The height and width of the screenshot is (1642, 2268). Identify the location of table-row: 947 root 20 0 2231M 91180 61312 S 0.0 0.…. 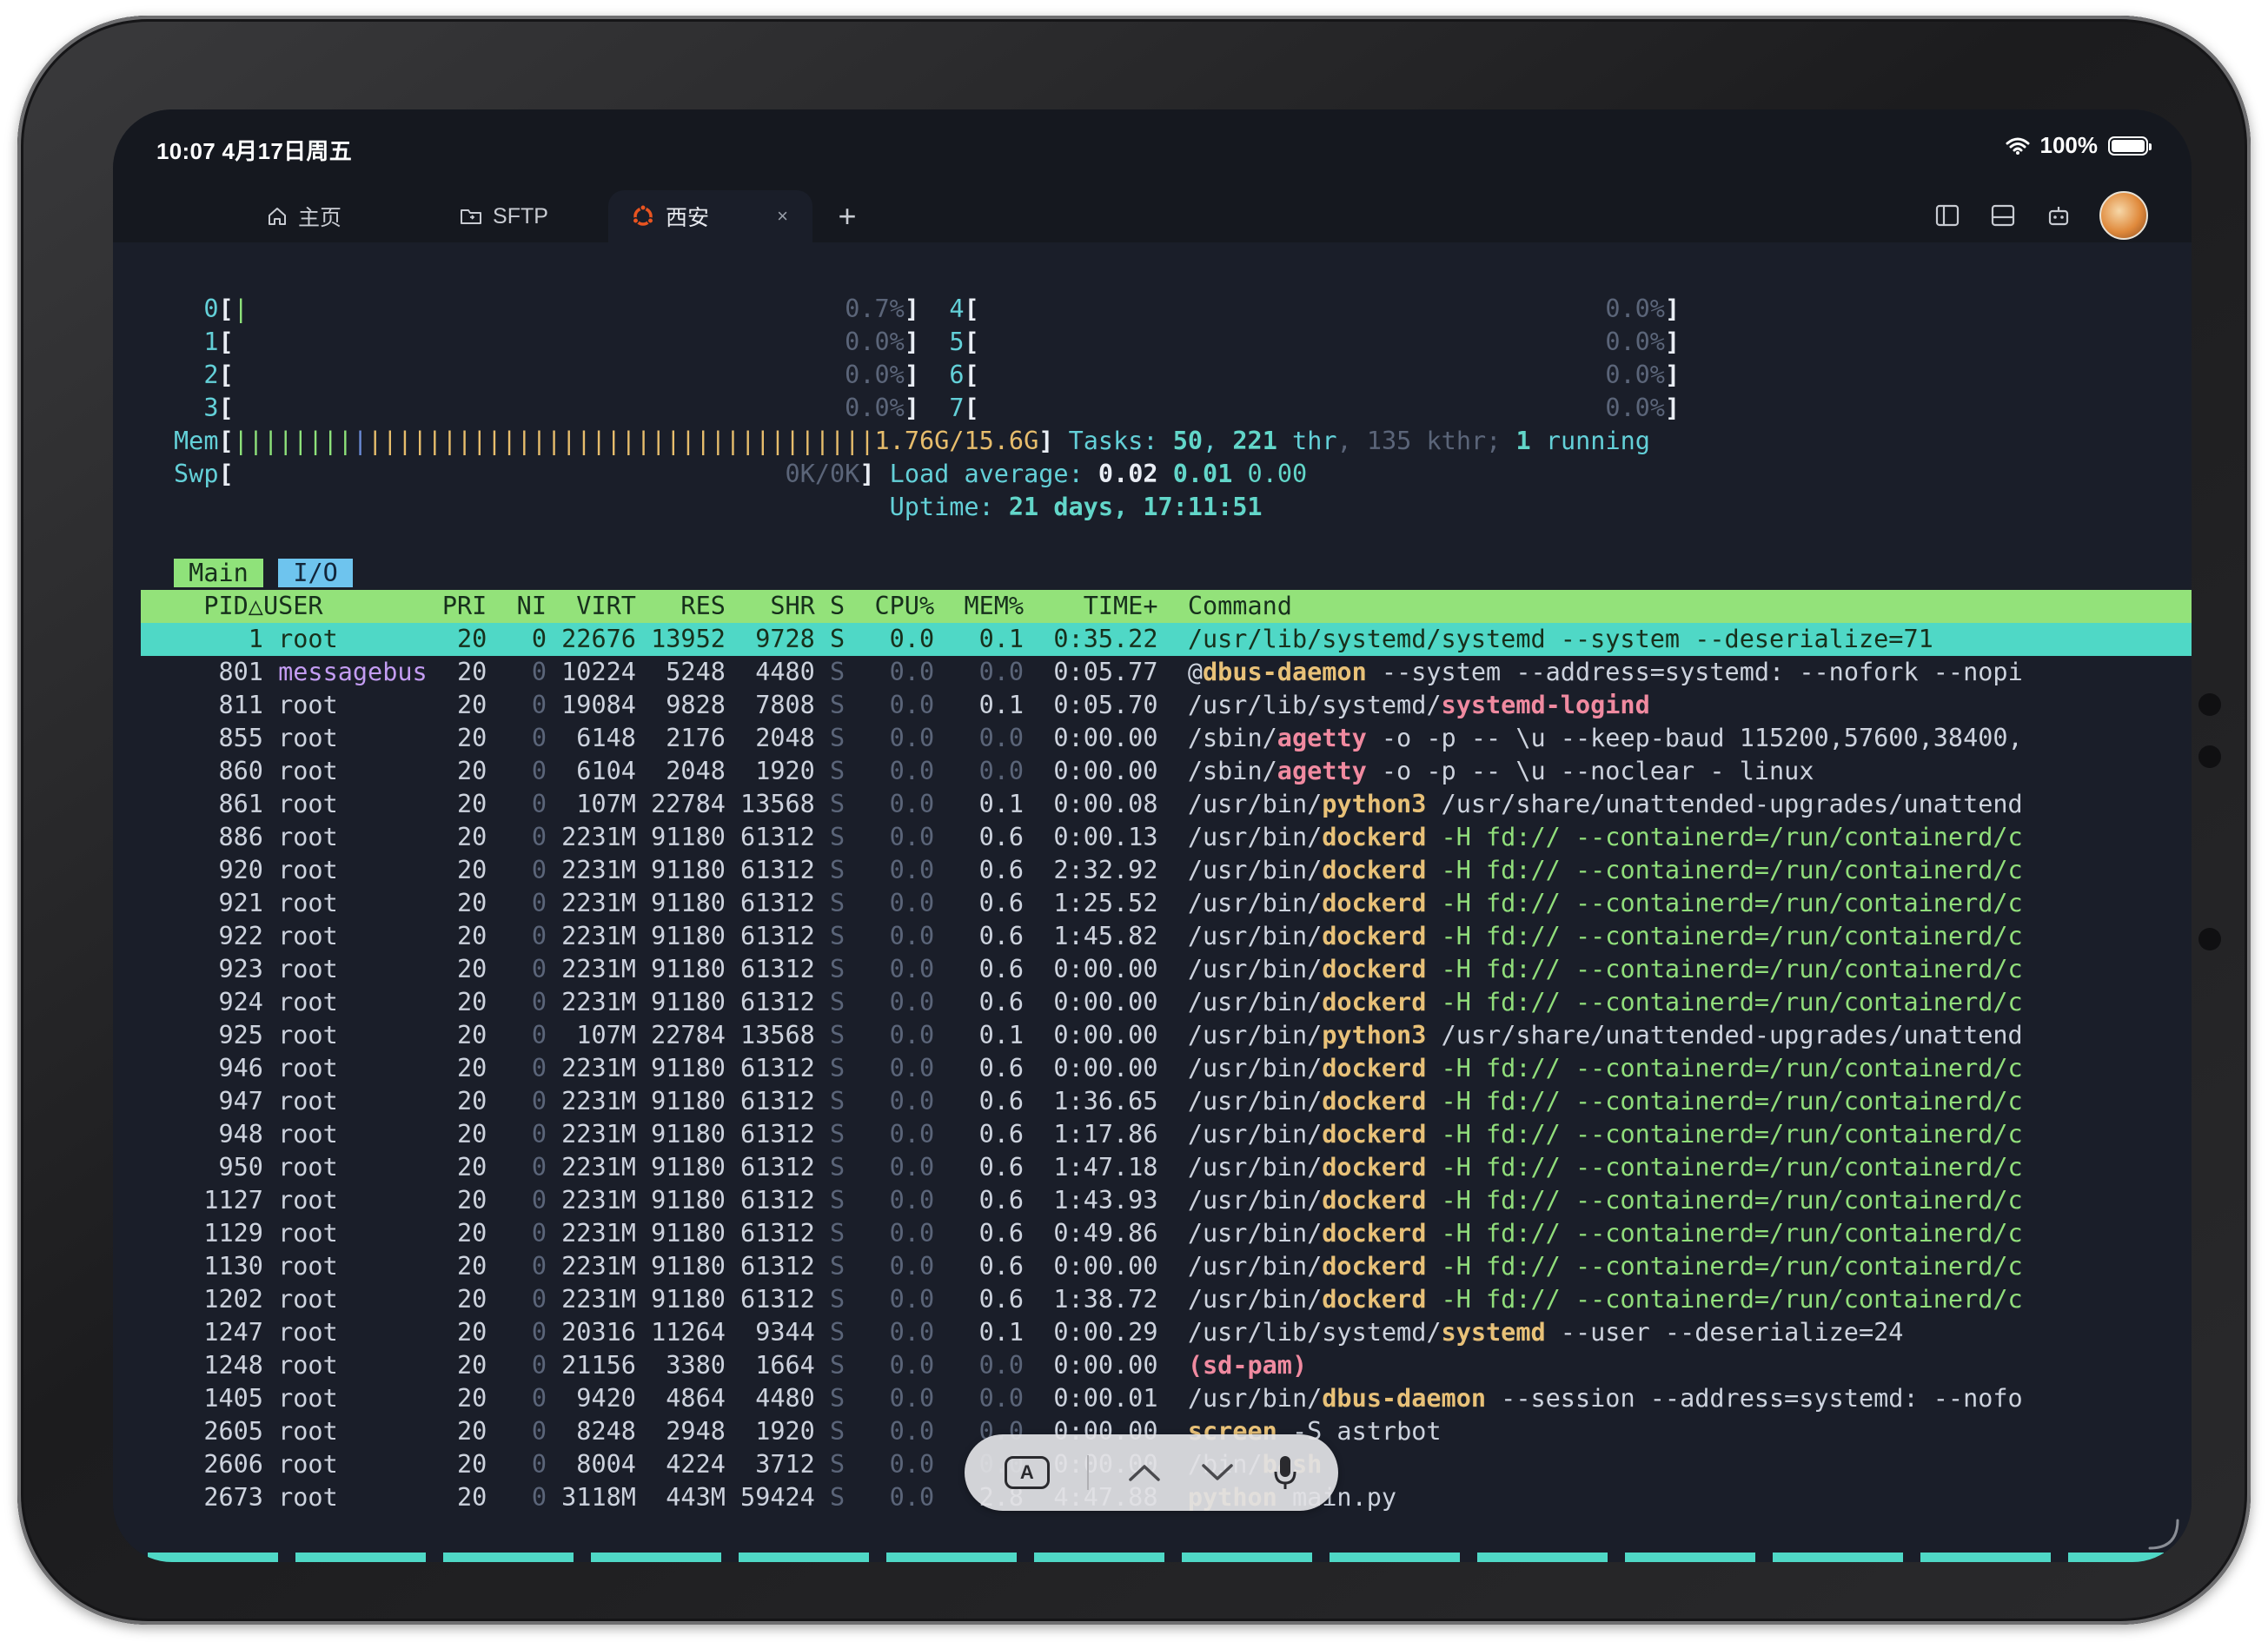
(1098, 1101).